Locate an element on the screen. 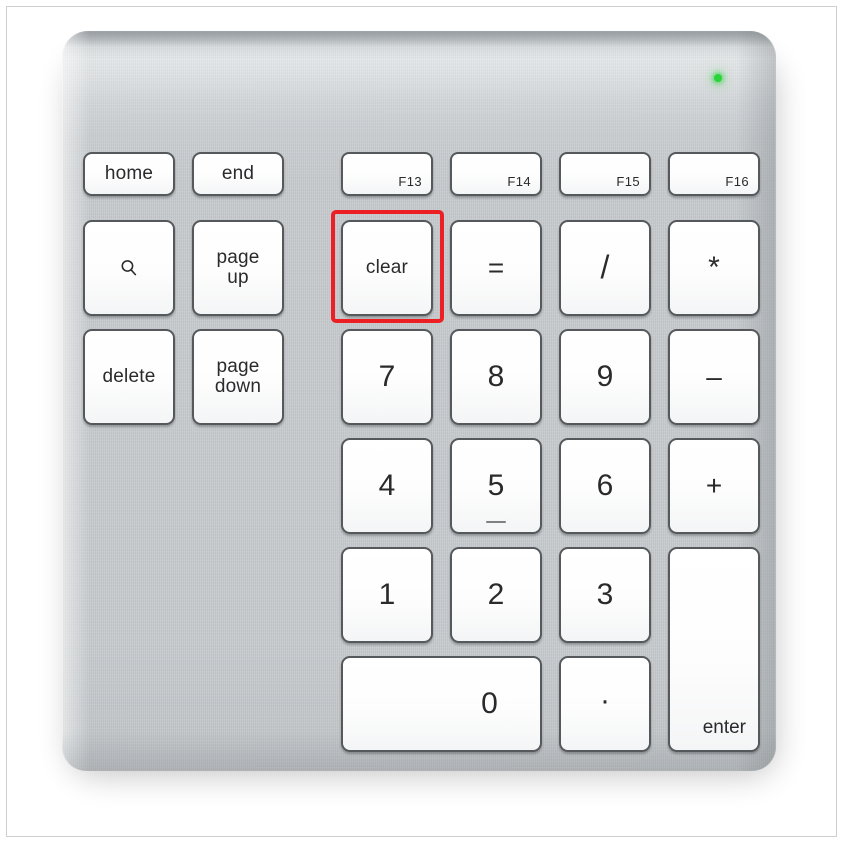 The width and height of the screenshot is (845, 845). key-label: F14 is located at coordinates (519, 182).